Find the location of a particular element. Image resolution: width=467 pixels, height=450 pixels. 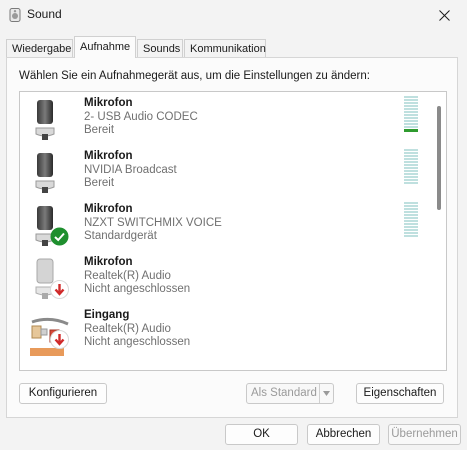

set-default-button: Als Standard is located at coordinates (290, 393).